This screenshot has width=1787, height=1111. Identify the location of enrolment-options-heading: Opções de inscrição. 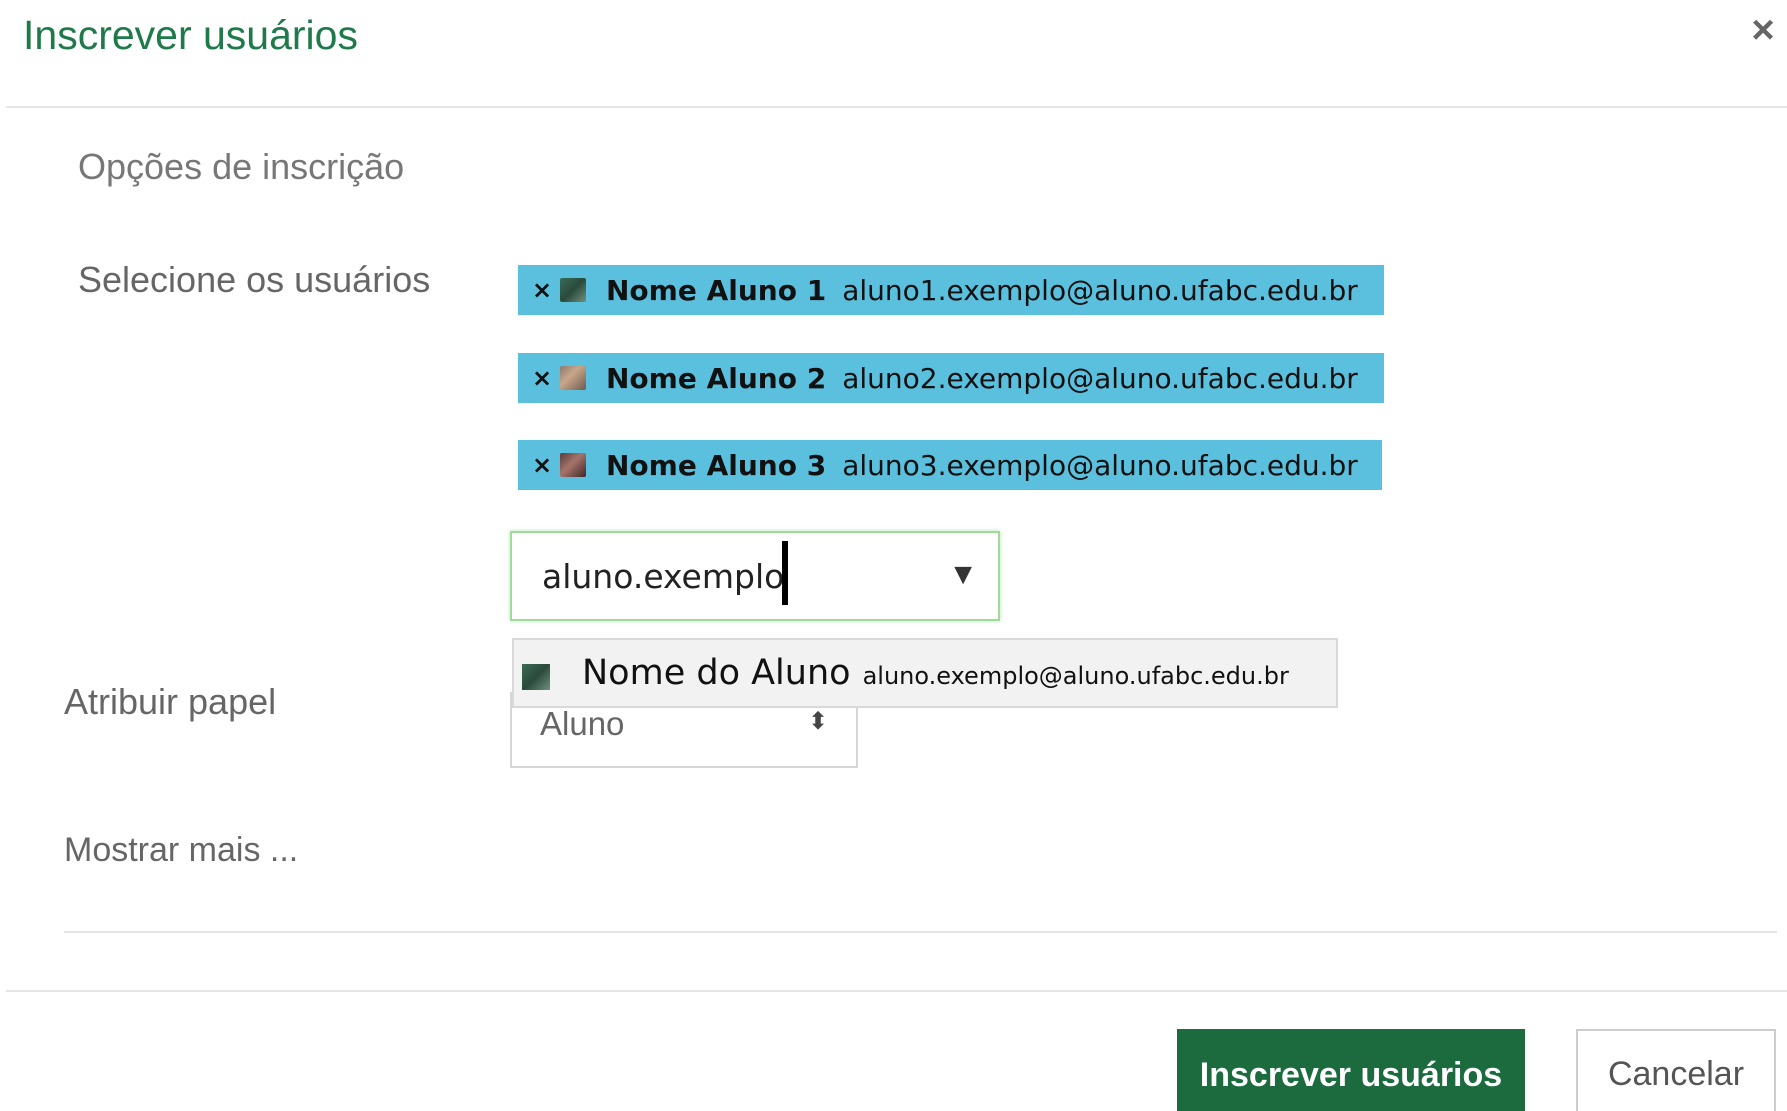
(241, 166).